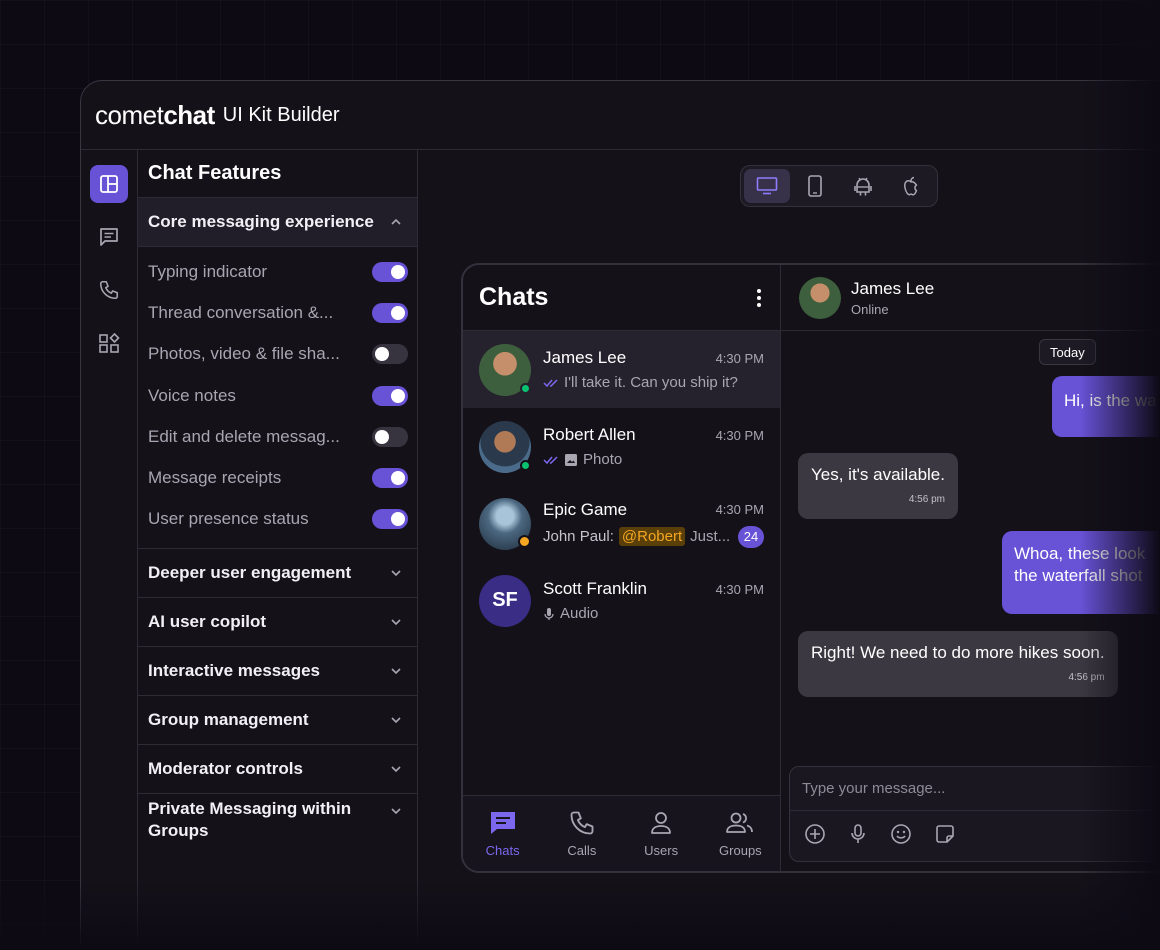  Describe the element at coordinates (815, 186) in the screenshot. I see `mobile-preview-button` at that location.